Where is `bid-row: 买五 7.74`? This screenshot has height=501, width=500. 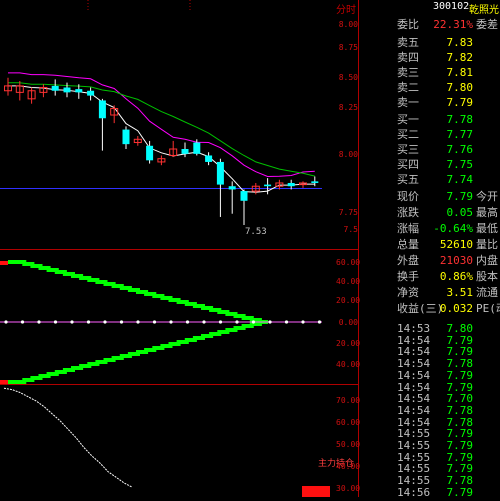 bid-row: 买五 7.74 is located at coordinates (430, 180).